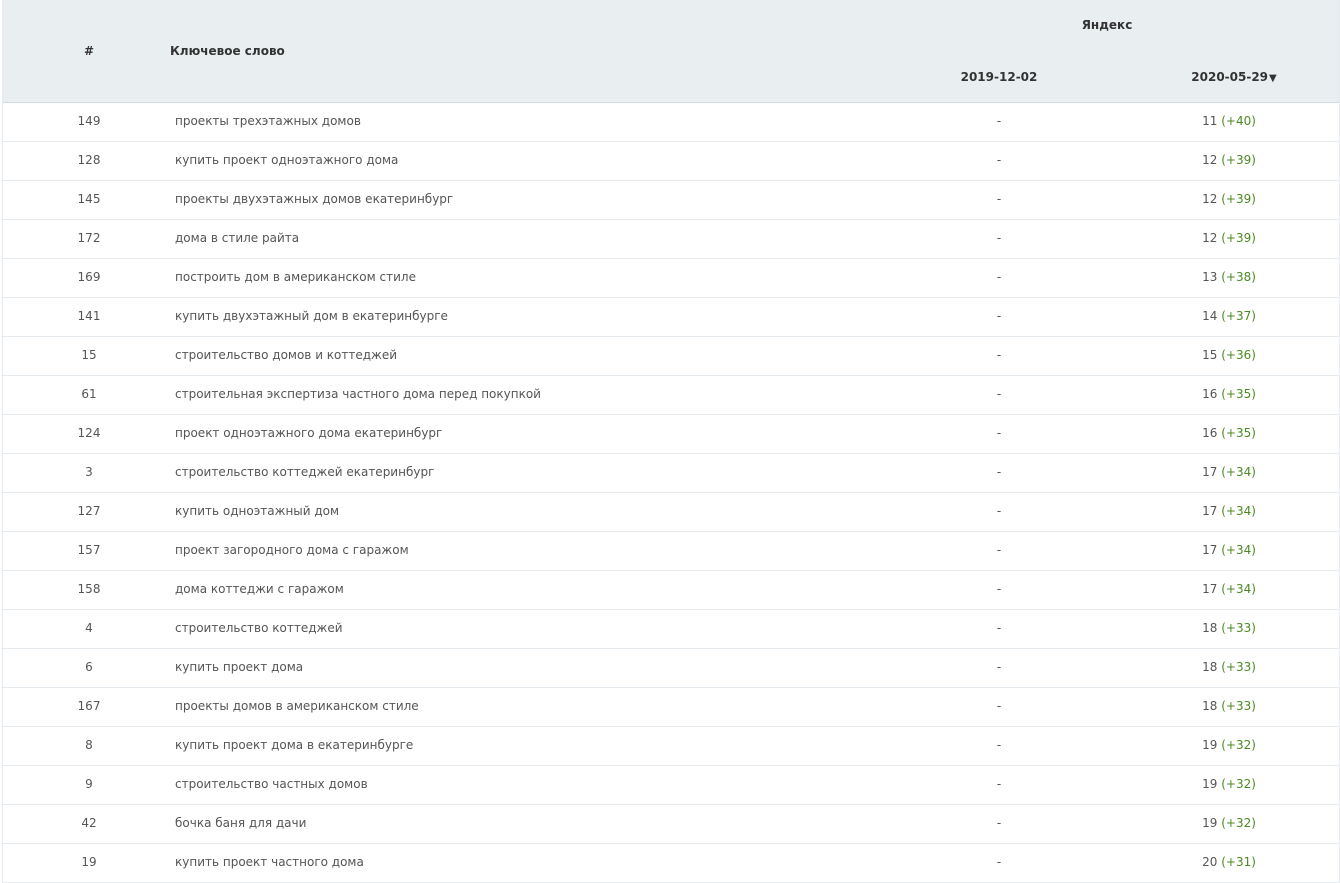  I want to click on position-delta: (+38), so click(1238, 277).